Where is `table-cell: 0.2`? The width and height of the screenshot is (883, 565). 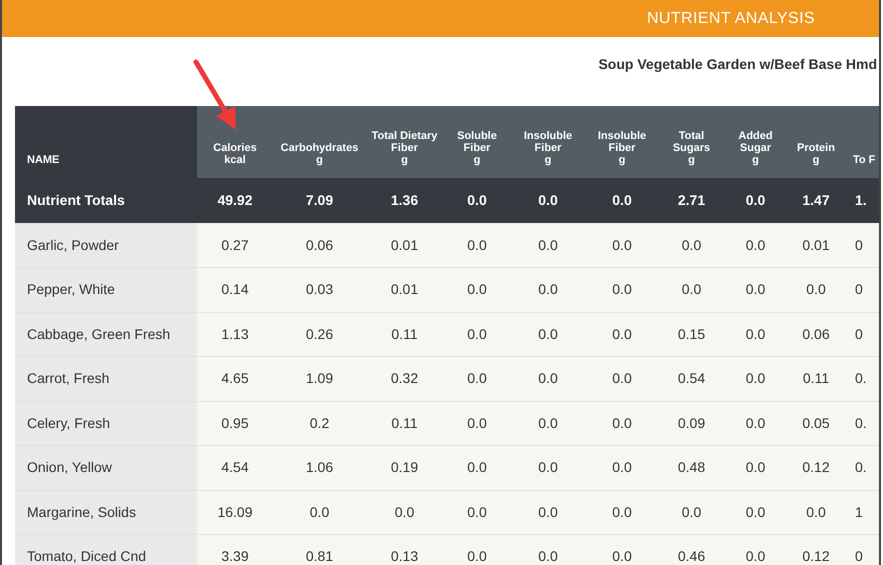 table-cell: 0.2 is located at coordinates (319, 423).